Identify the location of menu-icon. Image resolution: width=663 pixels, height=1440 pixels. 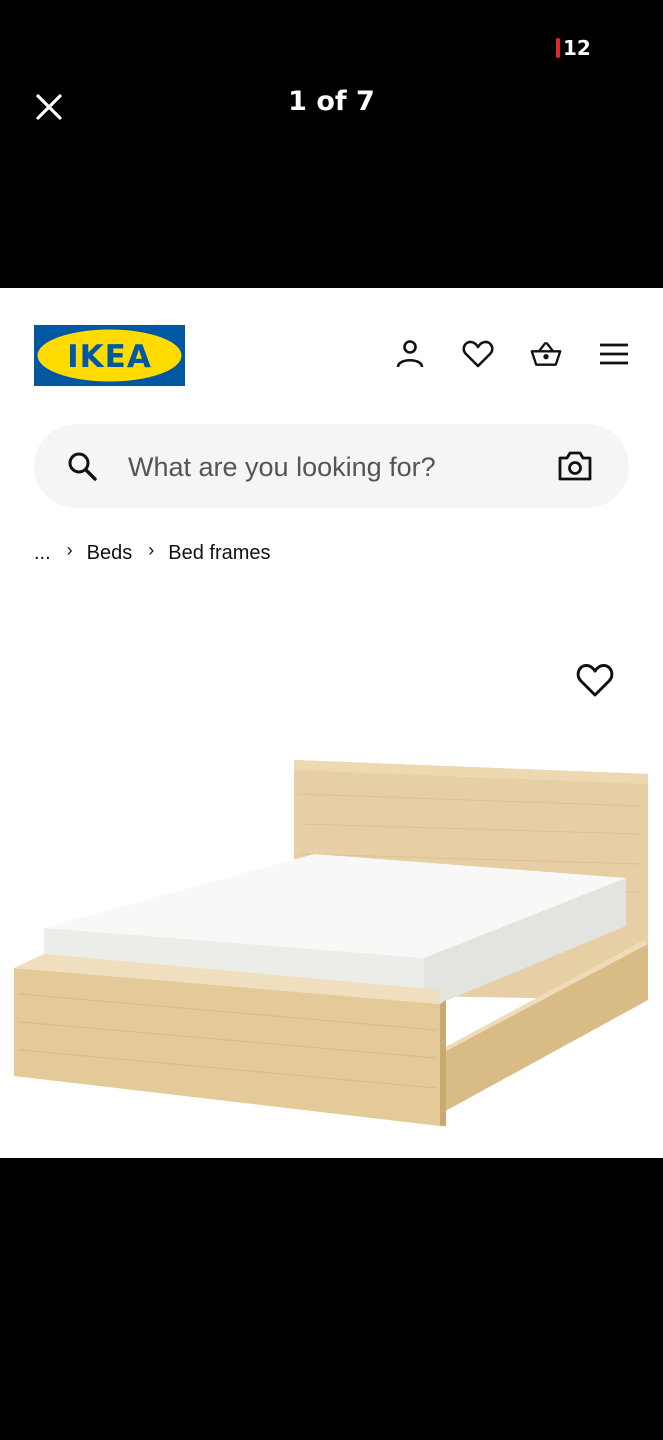
(614, 354).